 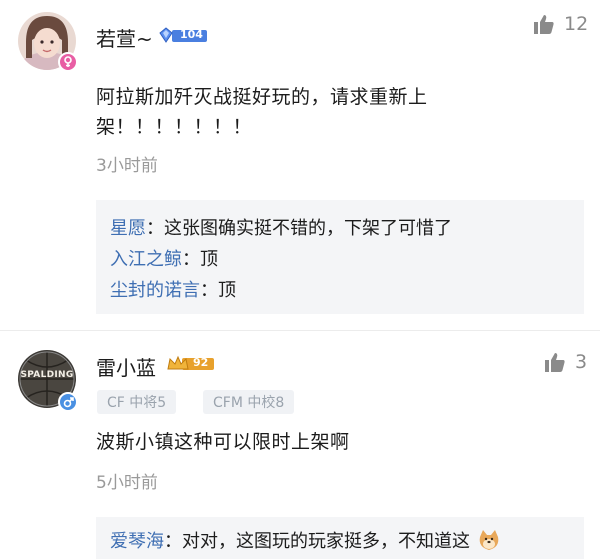 I want to click on level-badge: 104, so click(x=183, y=36).